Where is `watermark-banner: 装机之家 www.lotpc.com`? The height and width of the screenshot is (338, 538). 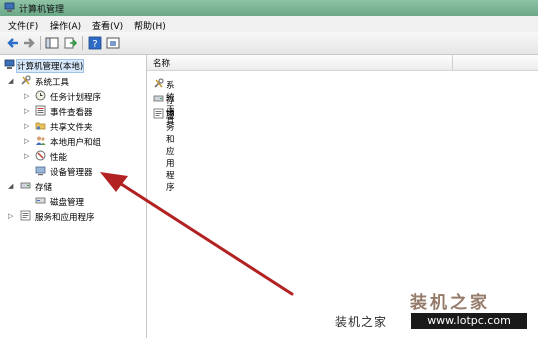
watermark-banner: 装机之家 www.lotpc.com is located at coordinates (431, 321).